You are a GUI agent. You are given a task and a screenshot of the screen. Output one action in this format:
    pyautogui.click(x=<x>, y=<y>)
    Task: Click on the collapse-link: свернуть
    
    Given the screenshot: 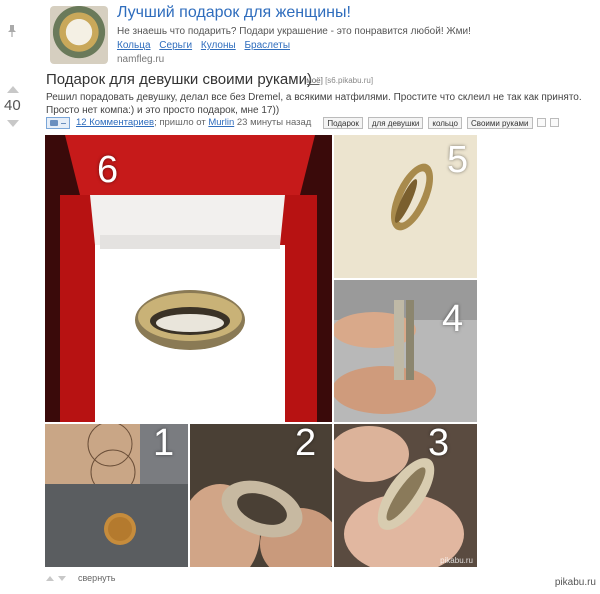 What is the action you would take?
    pyautogui.click(x=96, y=578)
    